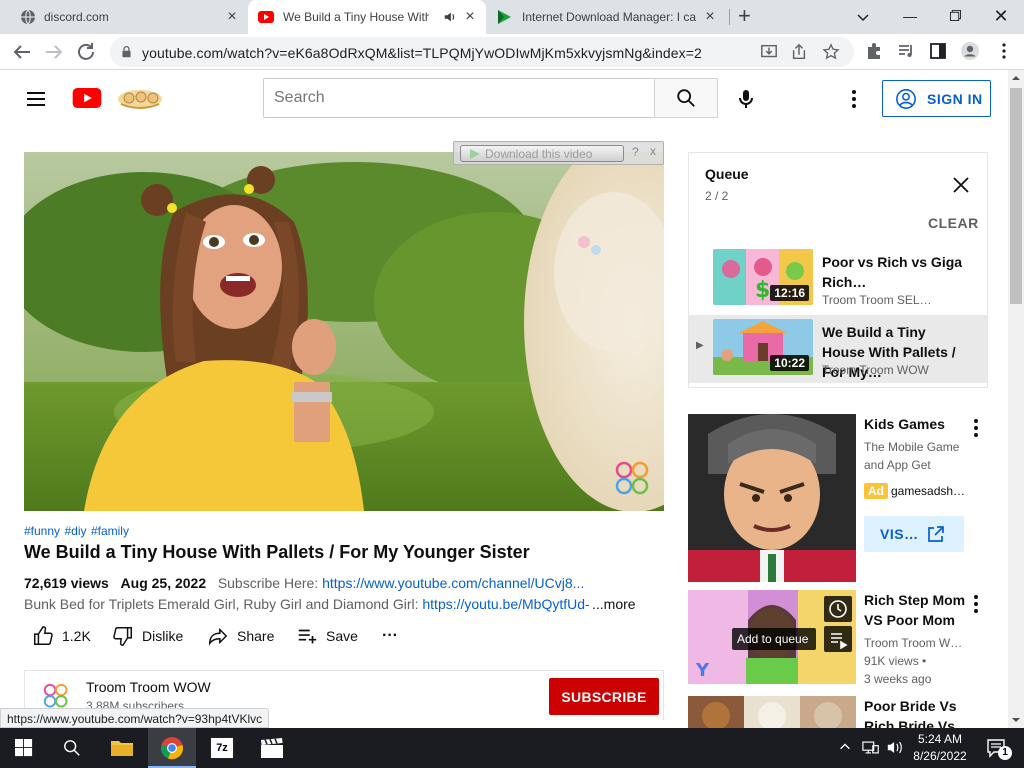 The image size is (1024, 768). I want to click on minimize-button: —, so click(910, 16).